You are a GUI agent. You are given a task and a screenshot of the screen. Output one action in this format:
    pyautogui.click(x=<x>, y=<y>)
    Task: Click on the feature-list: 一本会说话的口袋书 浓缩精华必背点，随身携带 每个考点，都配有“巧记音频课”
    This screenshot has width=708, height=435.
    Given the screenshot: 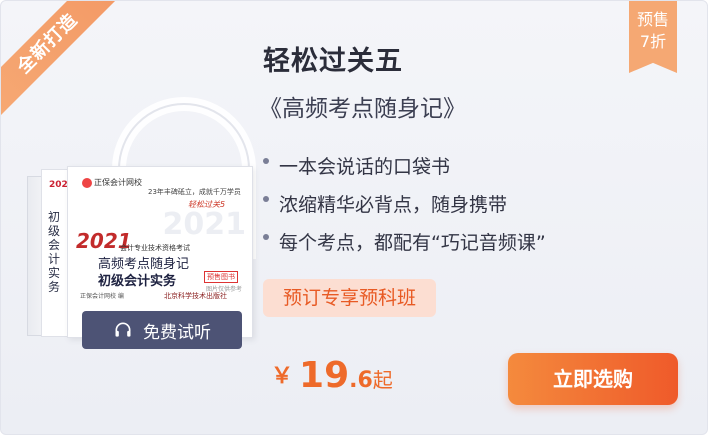 What is the action you would take?
    pyautogui.click(x=404, y=208)
    